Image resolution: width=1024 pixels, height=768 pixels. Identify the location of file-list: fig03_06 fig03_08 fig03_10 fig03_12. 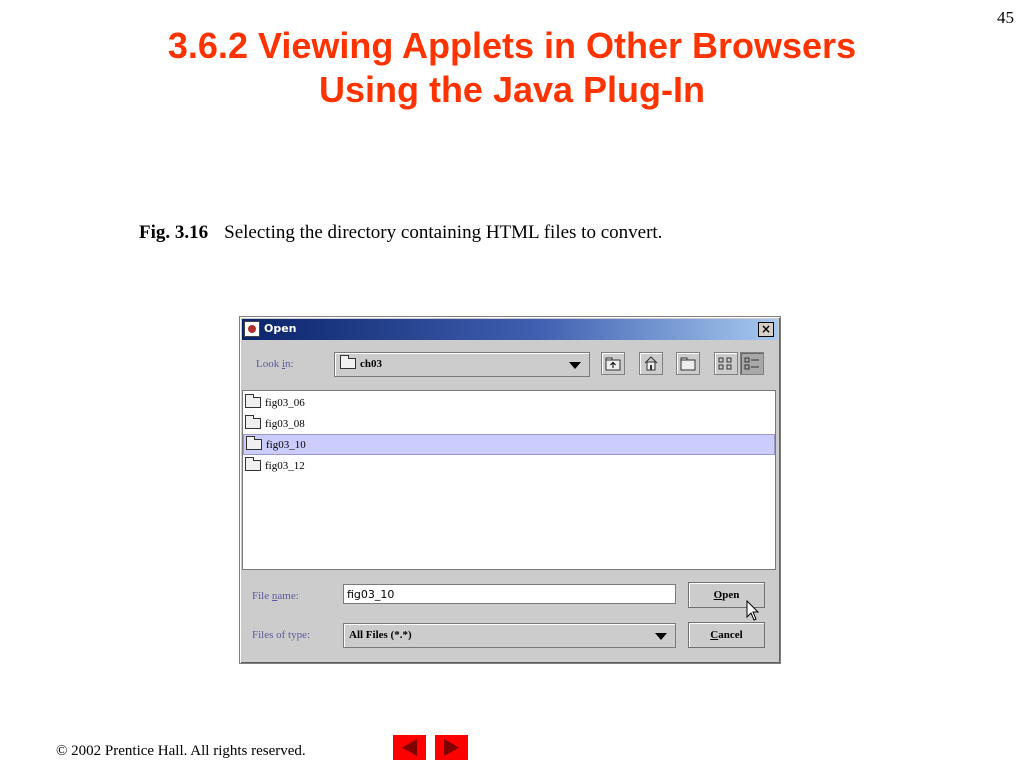
(509, 480).